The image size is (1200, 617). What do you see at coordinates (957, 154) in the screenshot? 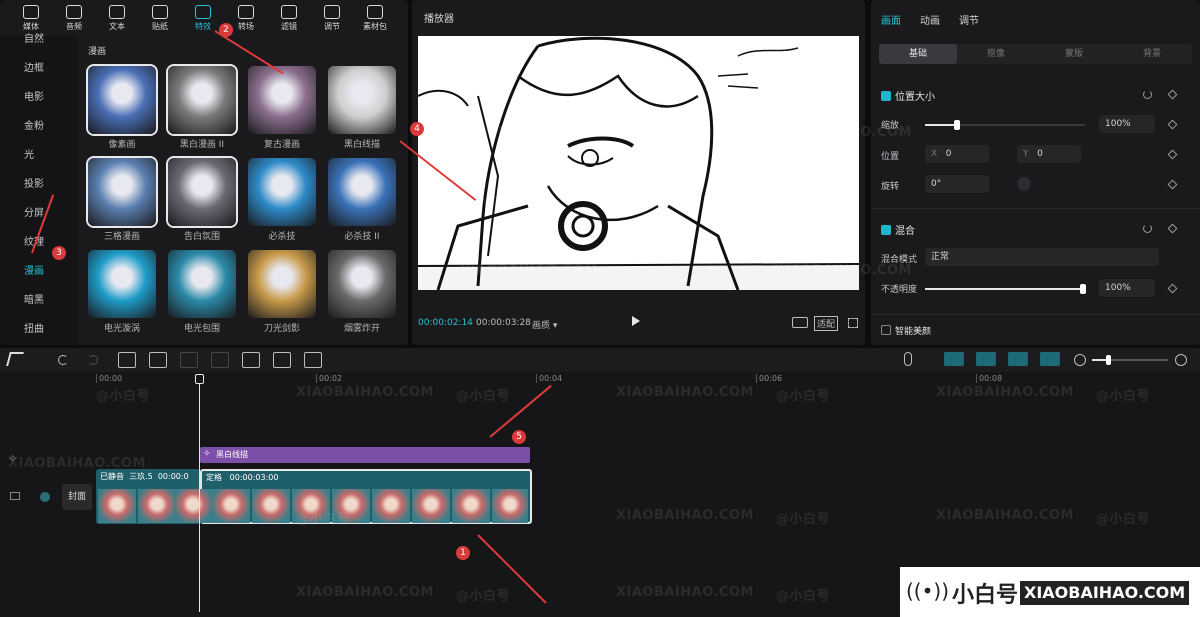
I see `position-x-field: X 0` at bounding box center [957, 154].